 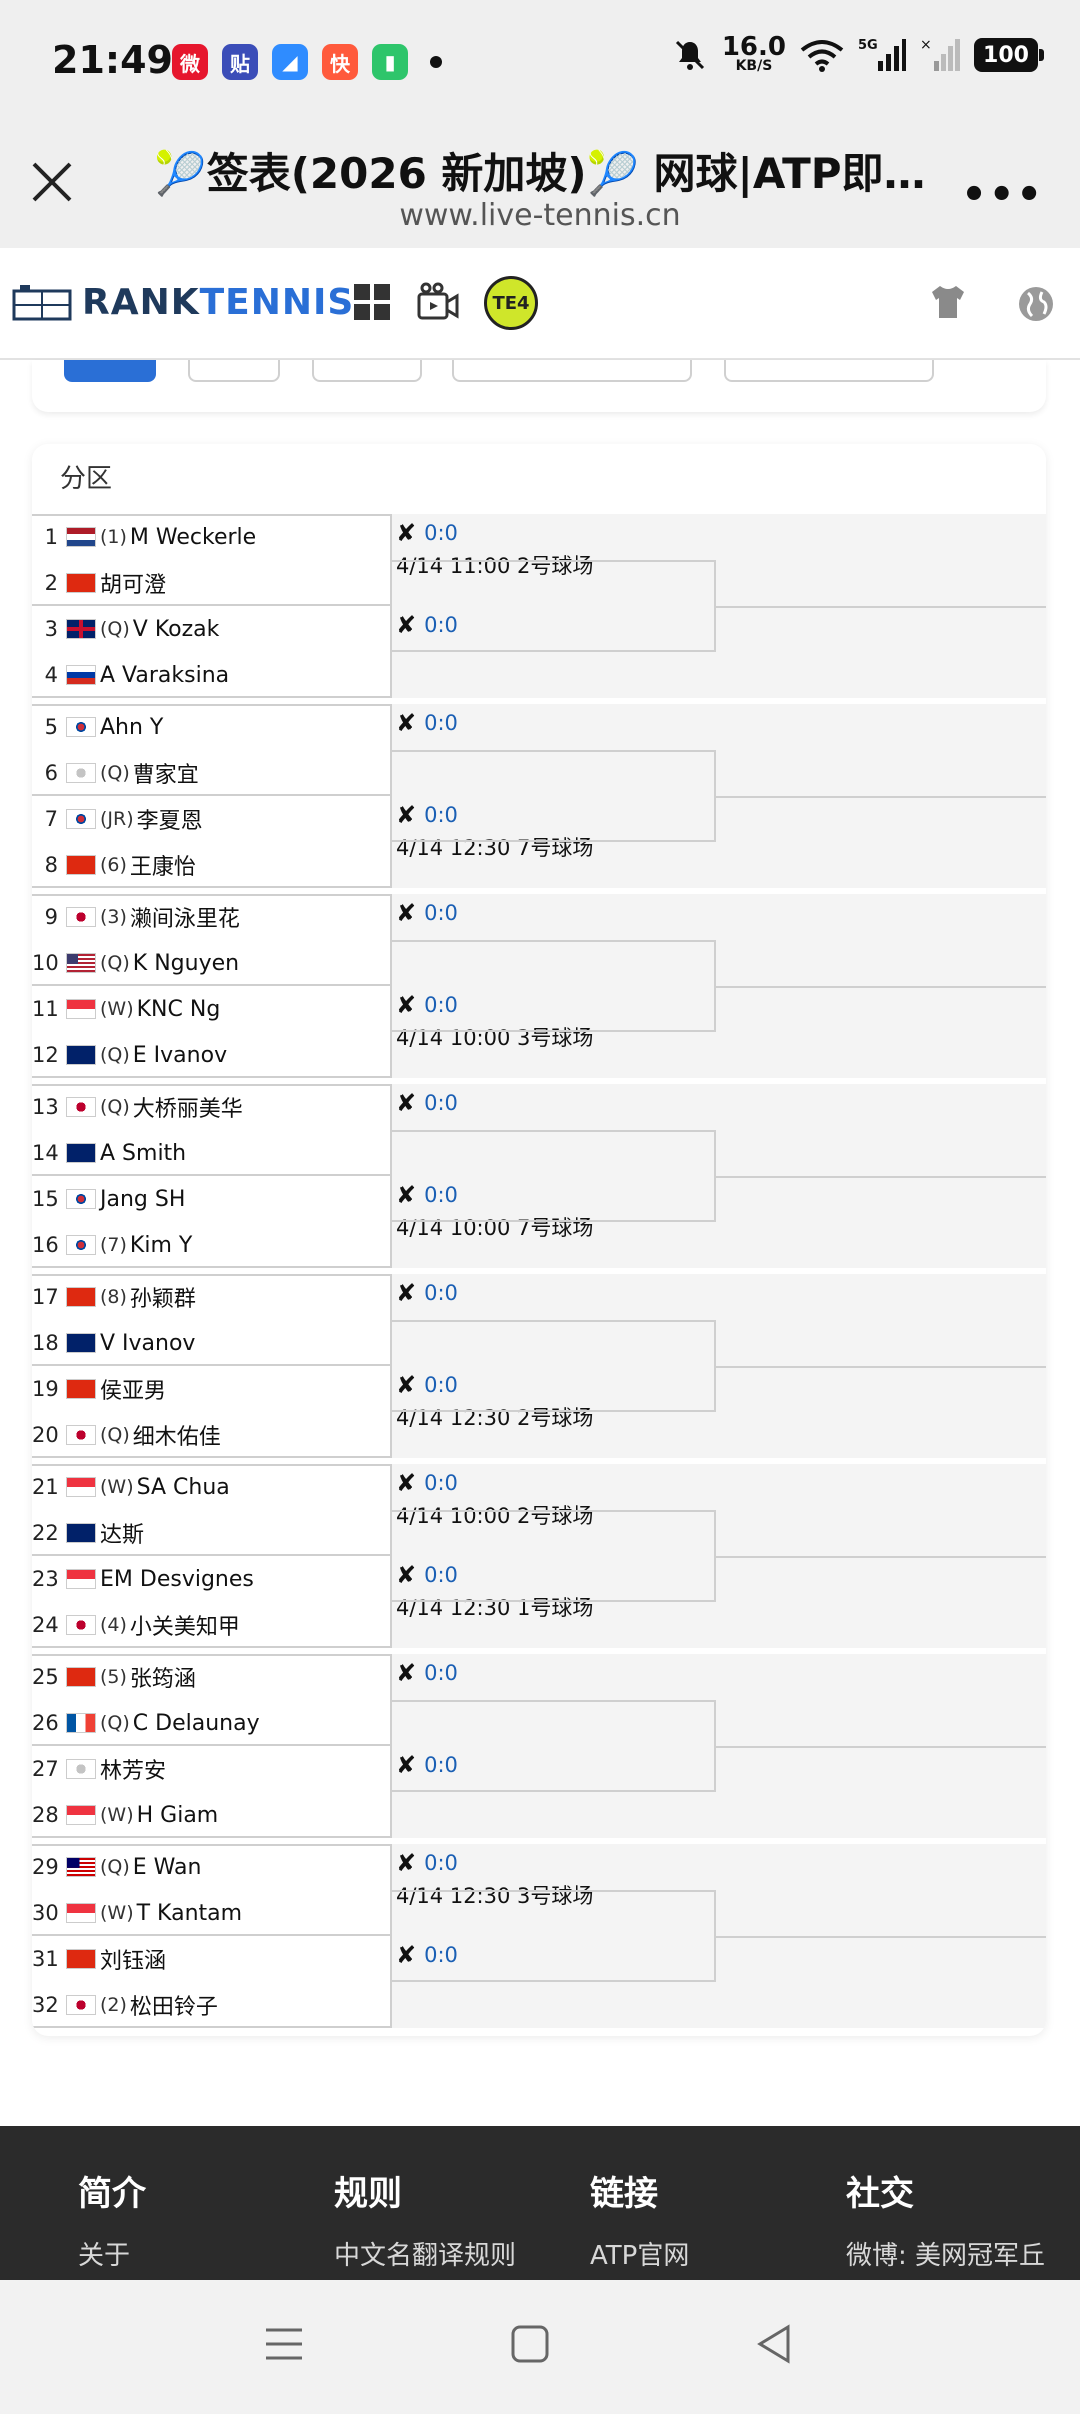 What do you see at coordinates (161, 1245) in the screenshot?
I see `player-name: Kim Y` at bounding box center [161, 1245].